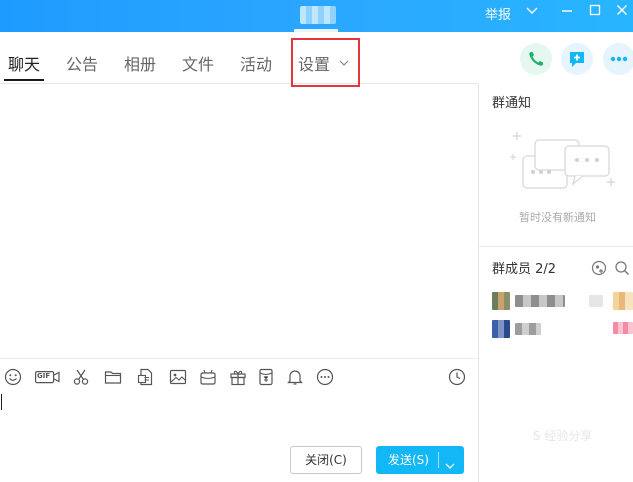 This screenshot has height=482, width=633. Describe the element at coordinates (24, 80) in the screenshot. I see `active-tab-indicator` at that location.